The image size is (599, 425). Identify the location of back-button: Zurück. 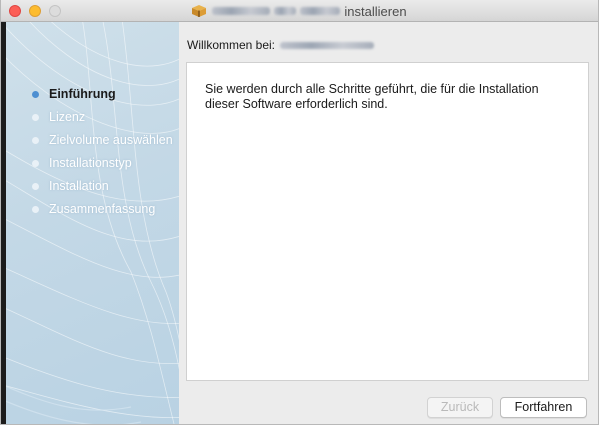
(460, 407).